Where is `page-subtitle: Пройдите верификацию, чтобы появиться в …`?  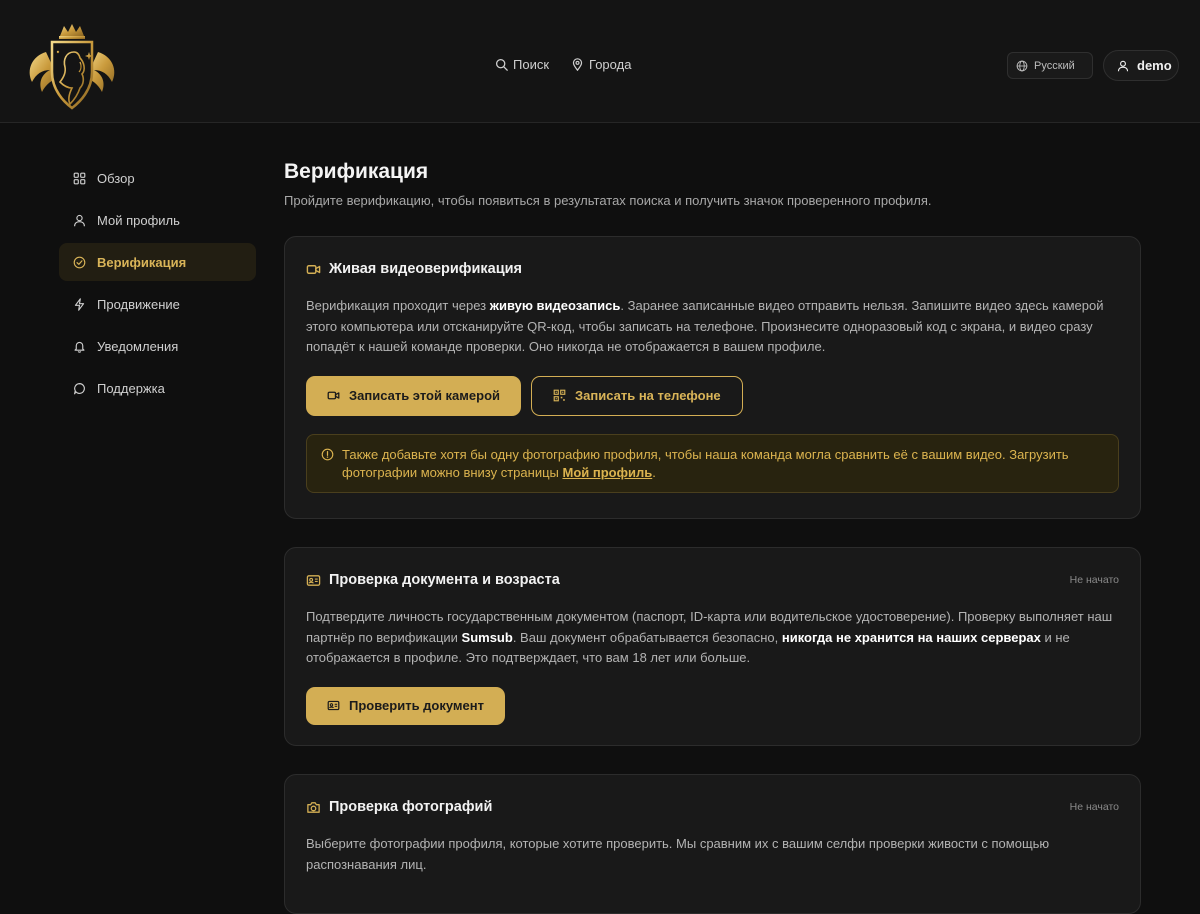 page-subtitle: Пройдите верификацию, чтобы появиться в … is located at coordinates (608, 200).